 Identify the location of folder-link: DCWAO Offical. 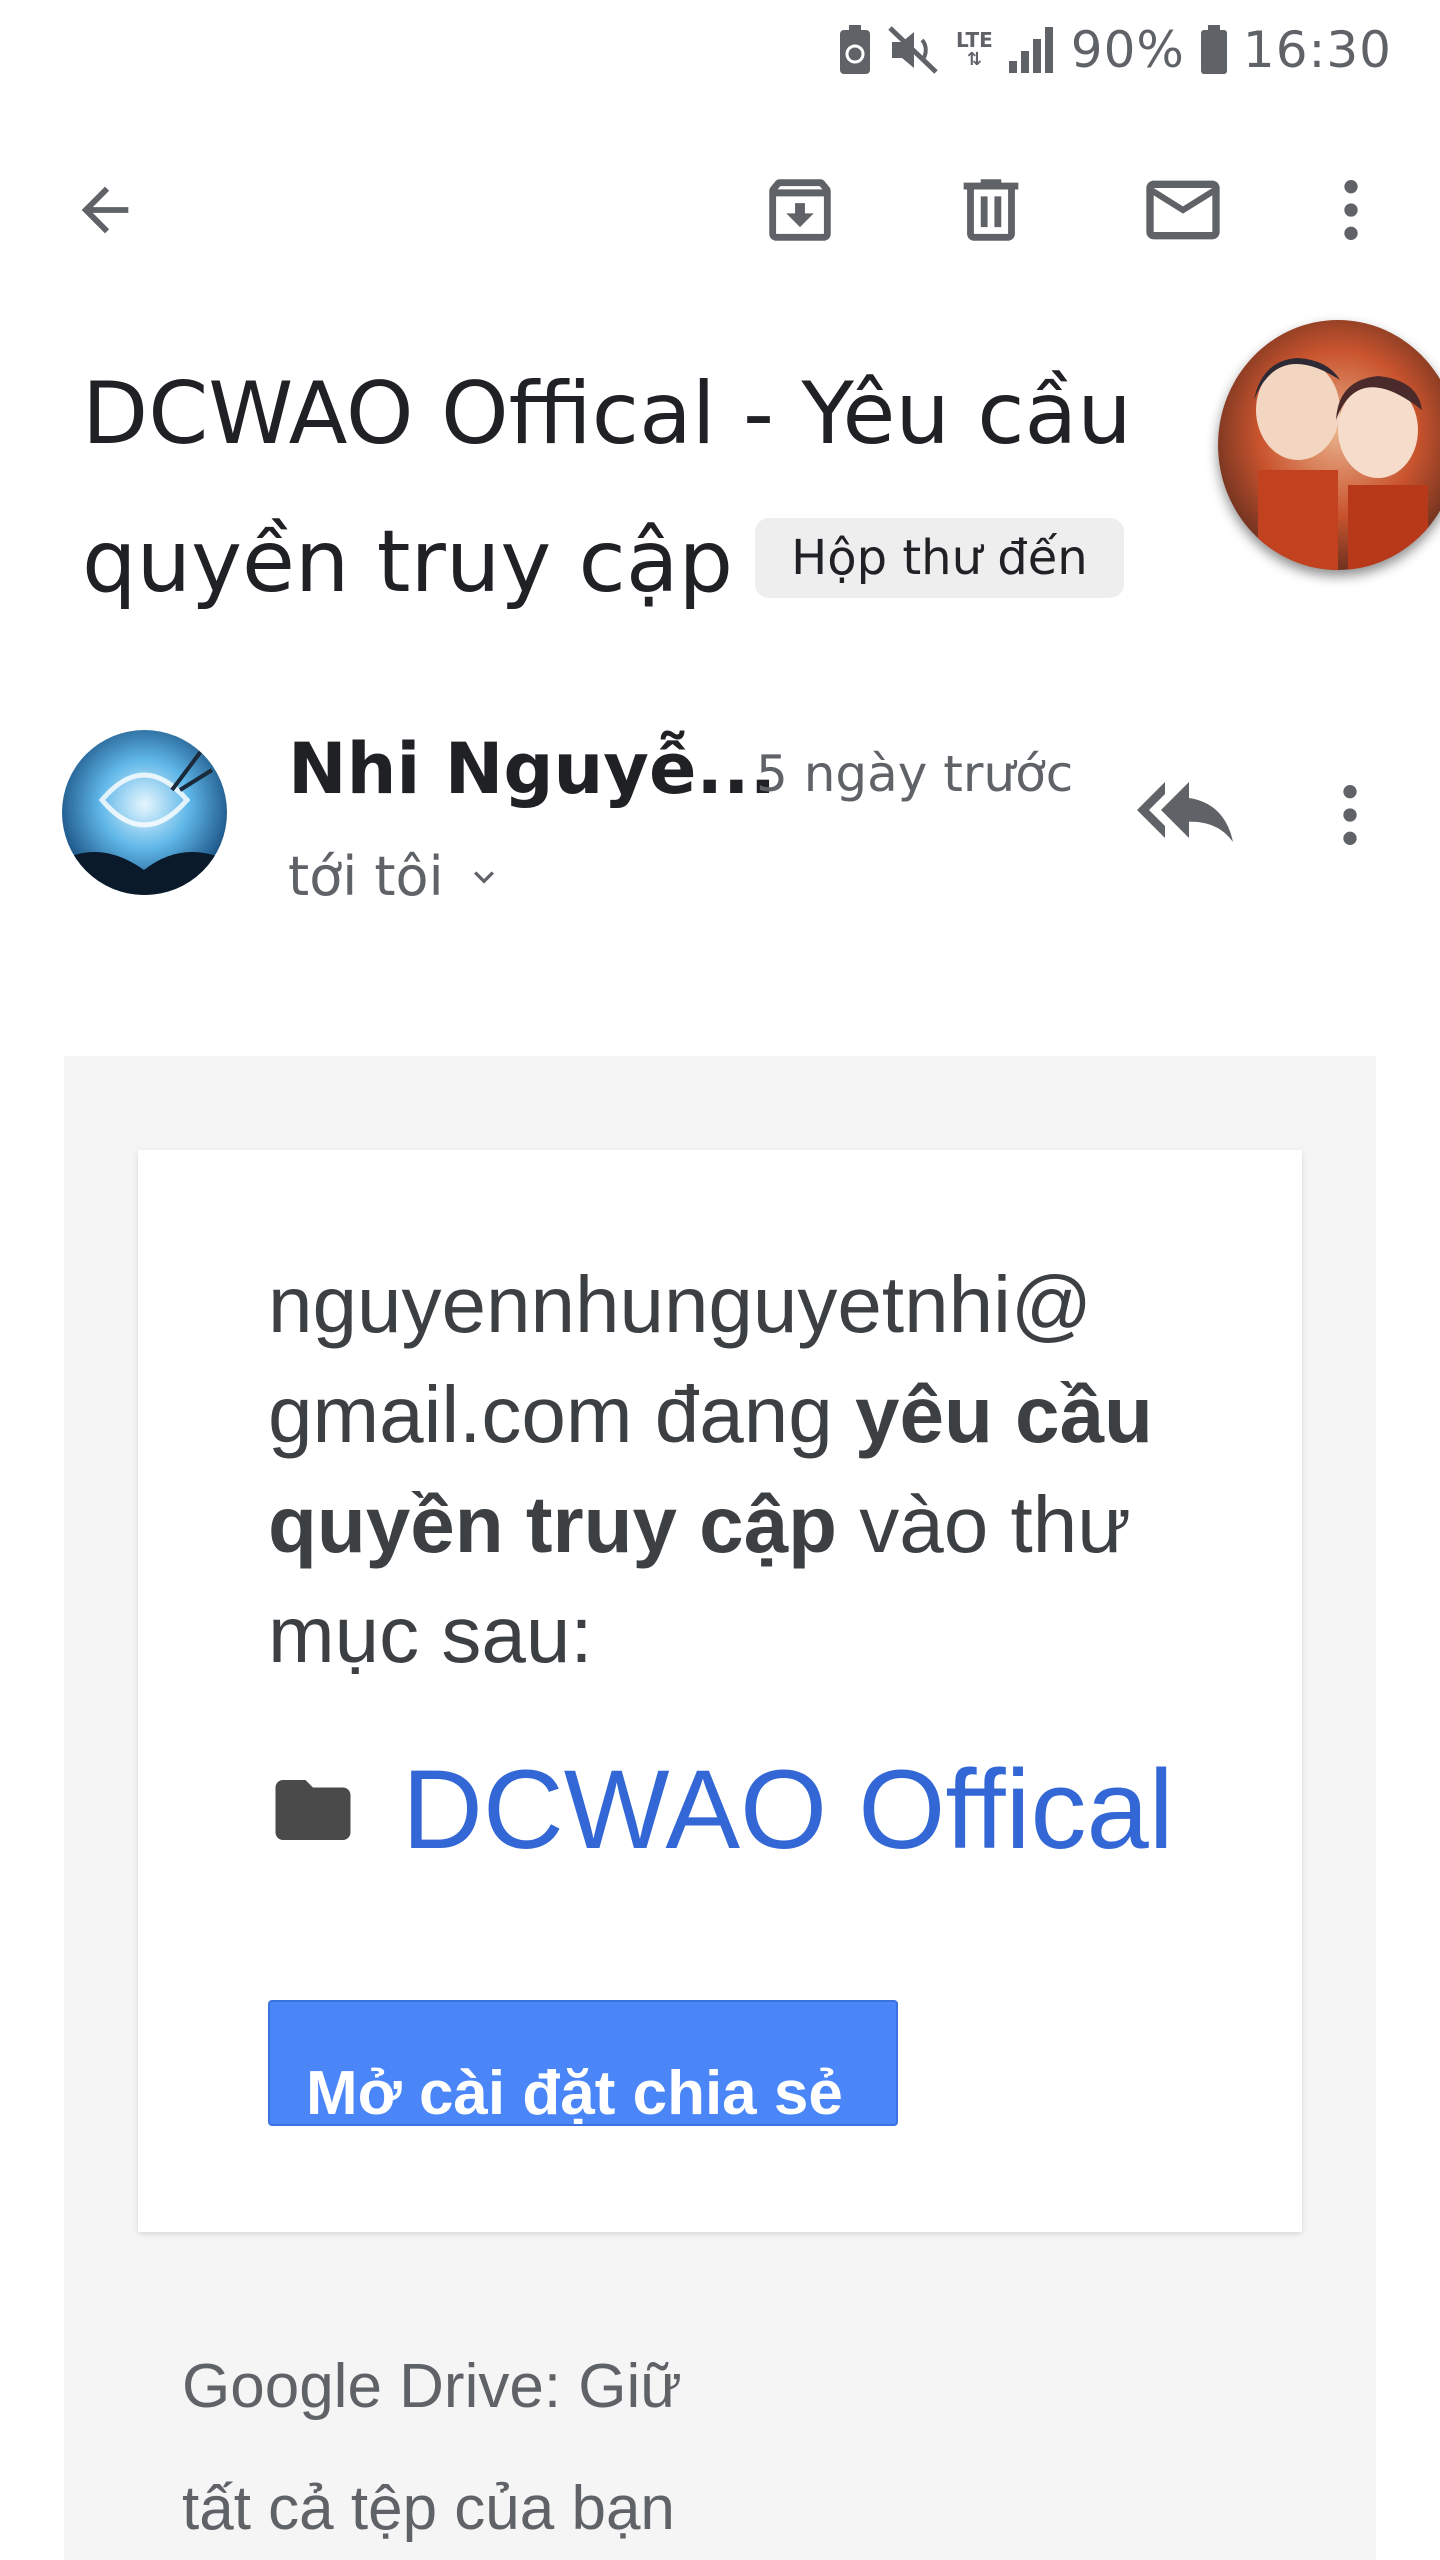
(788, 1809).